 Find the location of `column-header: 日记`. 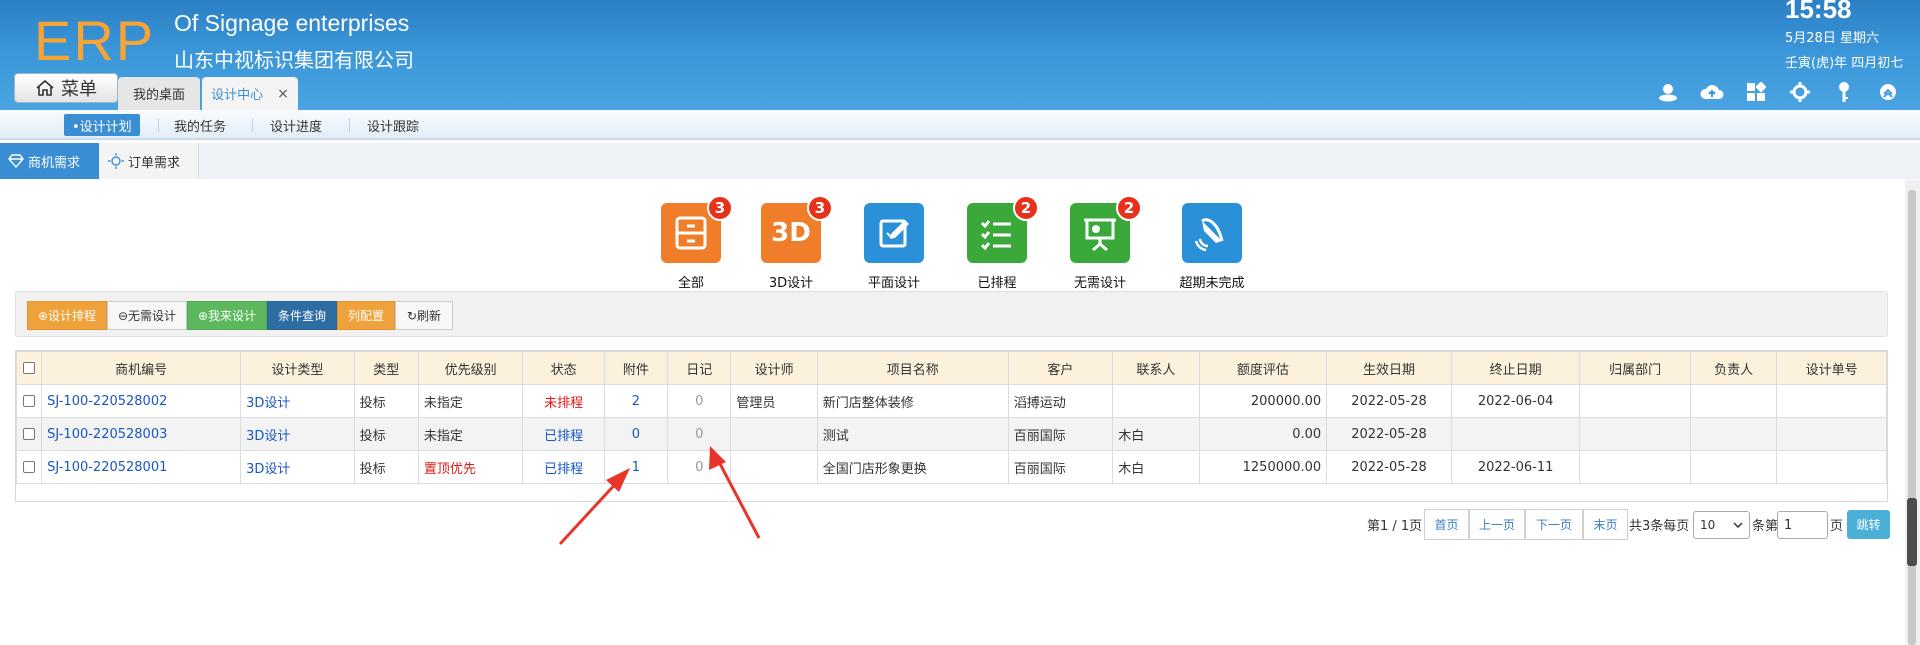

column-header: 日记 is located at coordinates (699, 368).